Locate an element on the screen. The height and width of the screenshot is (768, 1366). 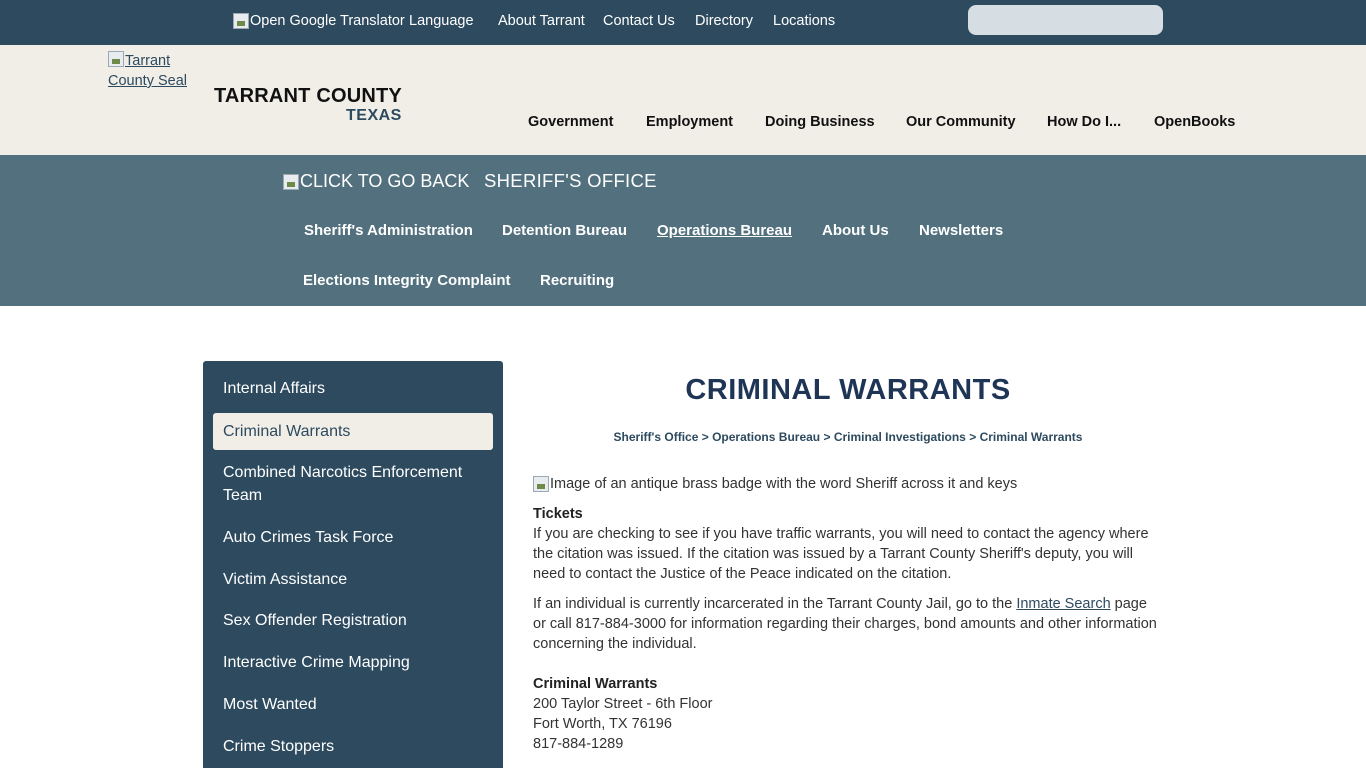
back-button: CLICK TO GO BACK is located at coordinates (376, 181).